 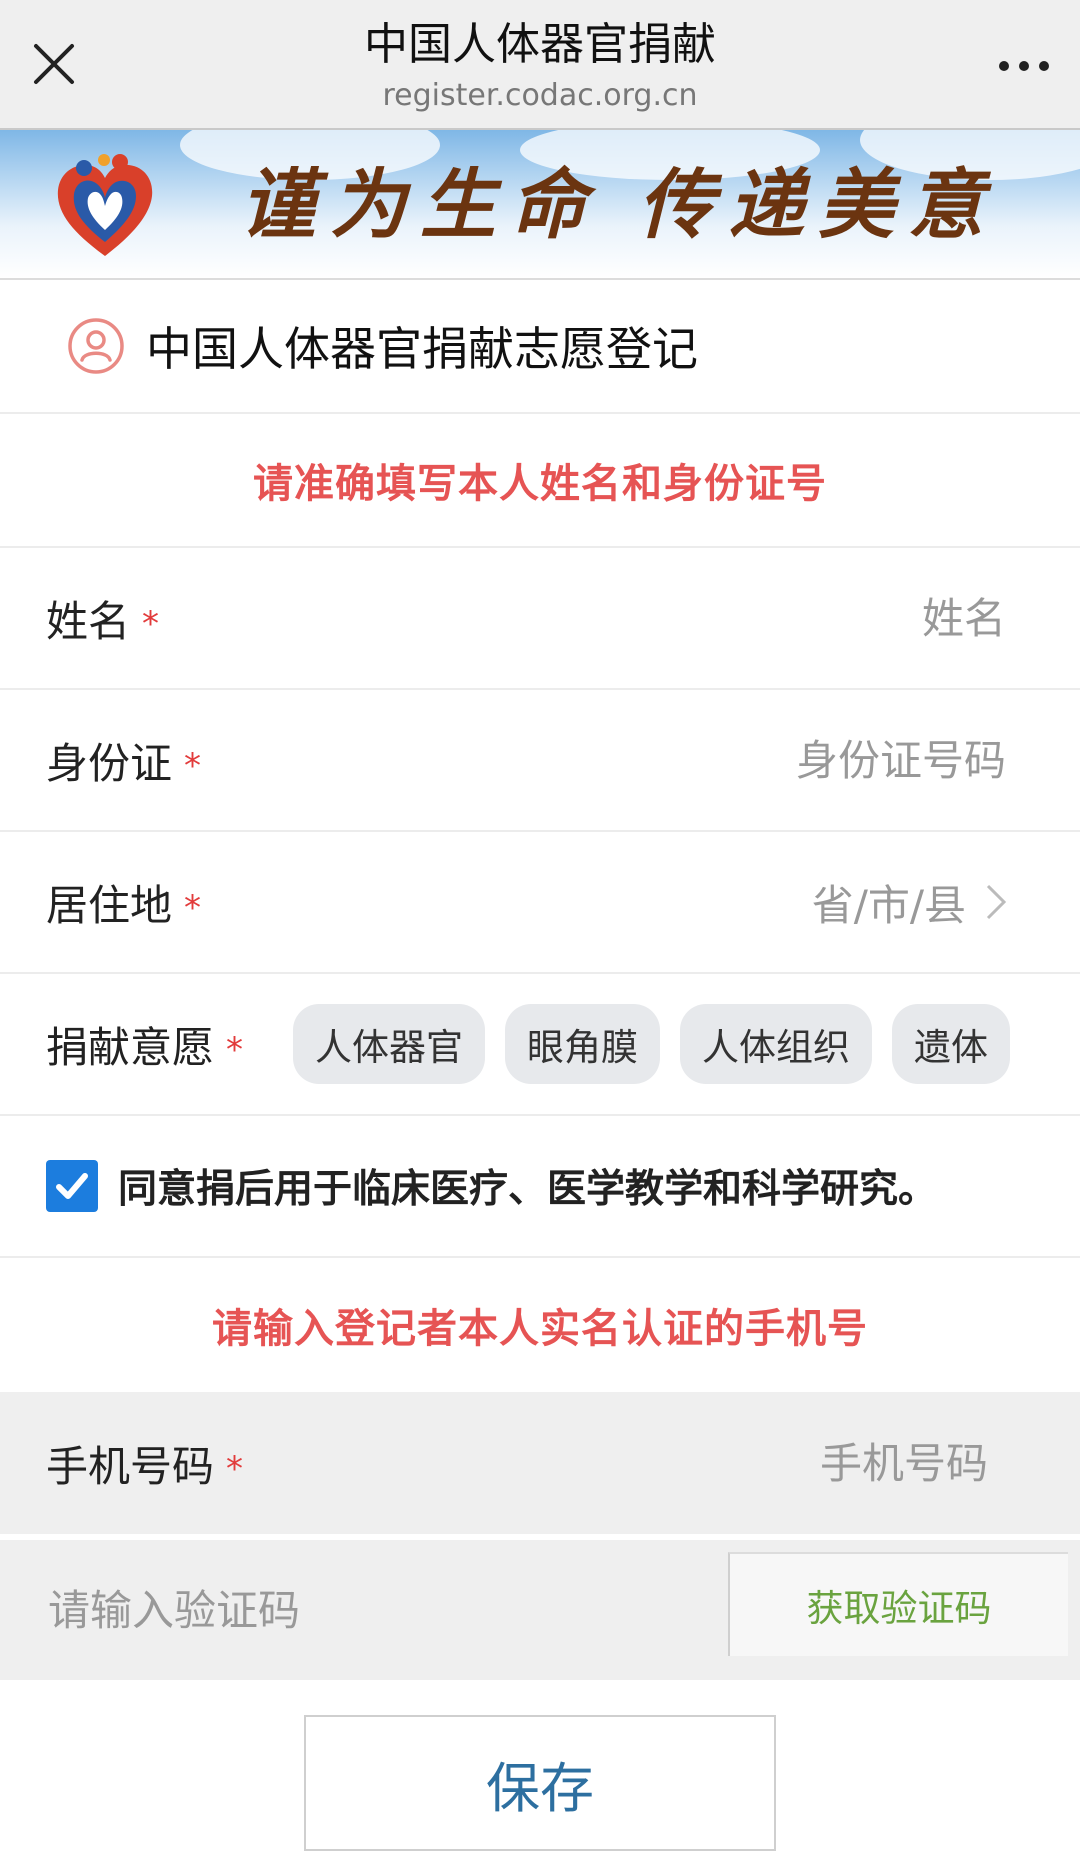 I want to click on name-input, so click(x=583, y=618).